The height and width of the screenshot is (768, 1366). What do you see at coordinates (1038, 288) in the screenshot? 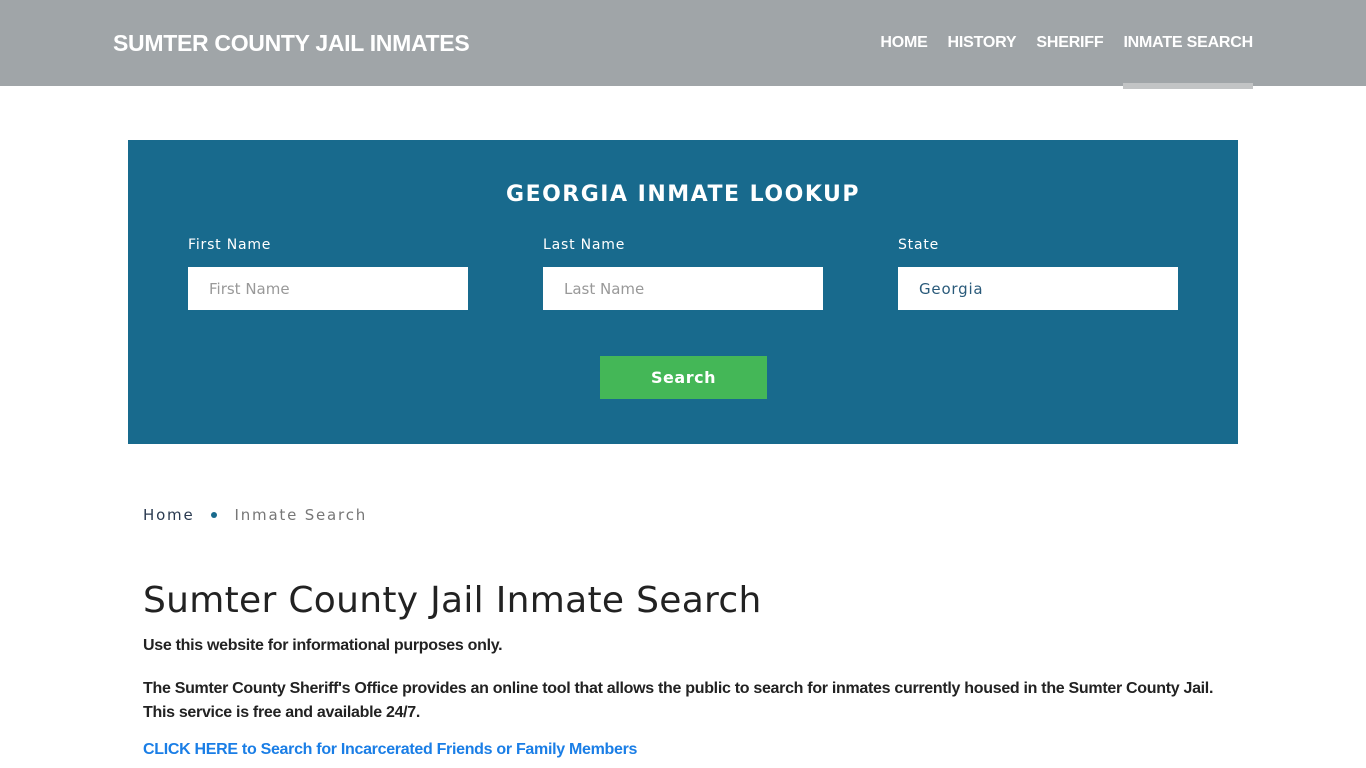
I see `state-input` at bounding box center [1038, 288].